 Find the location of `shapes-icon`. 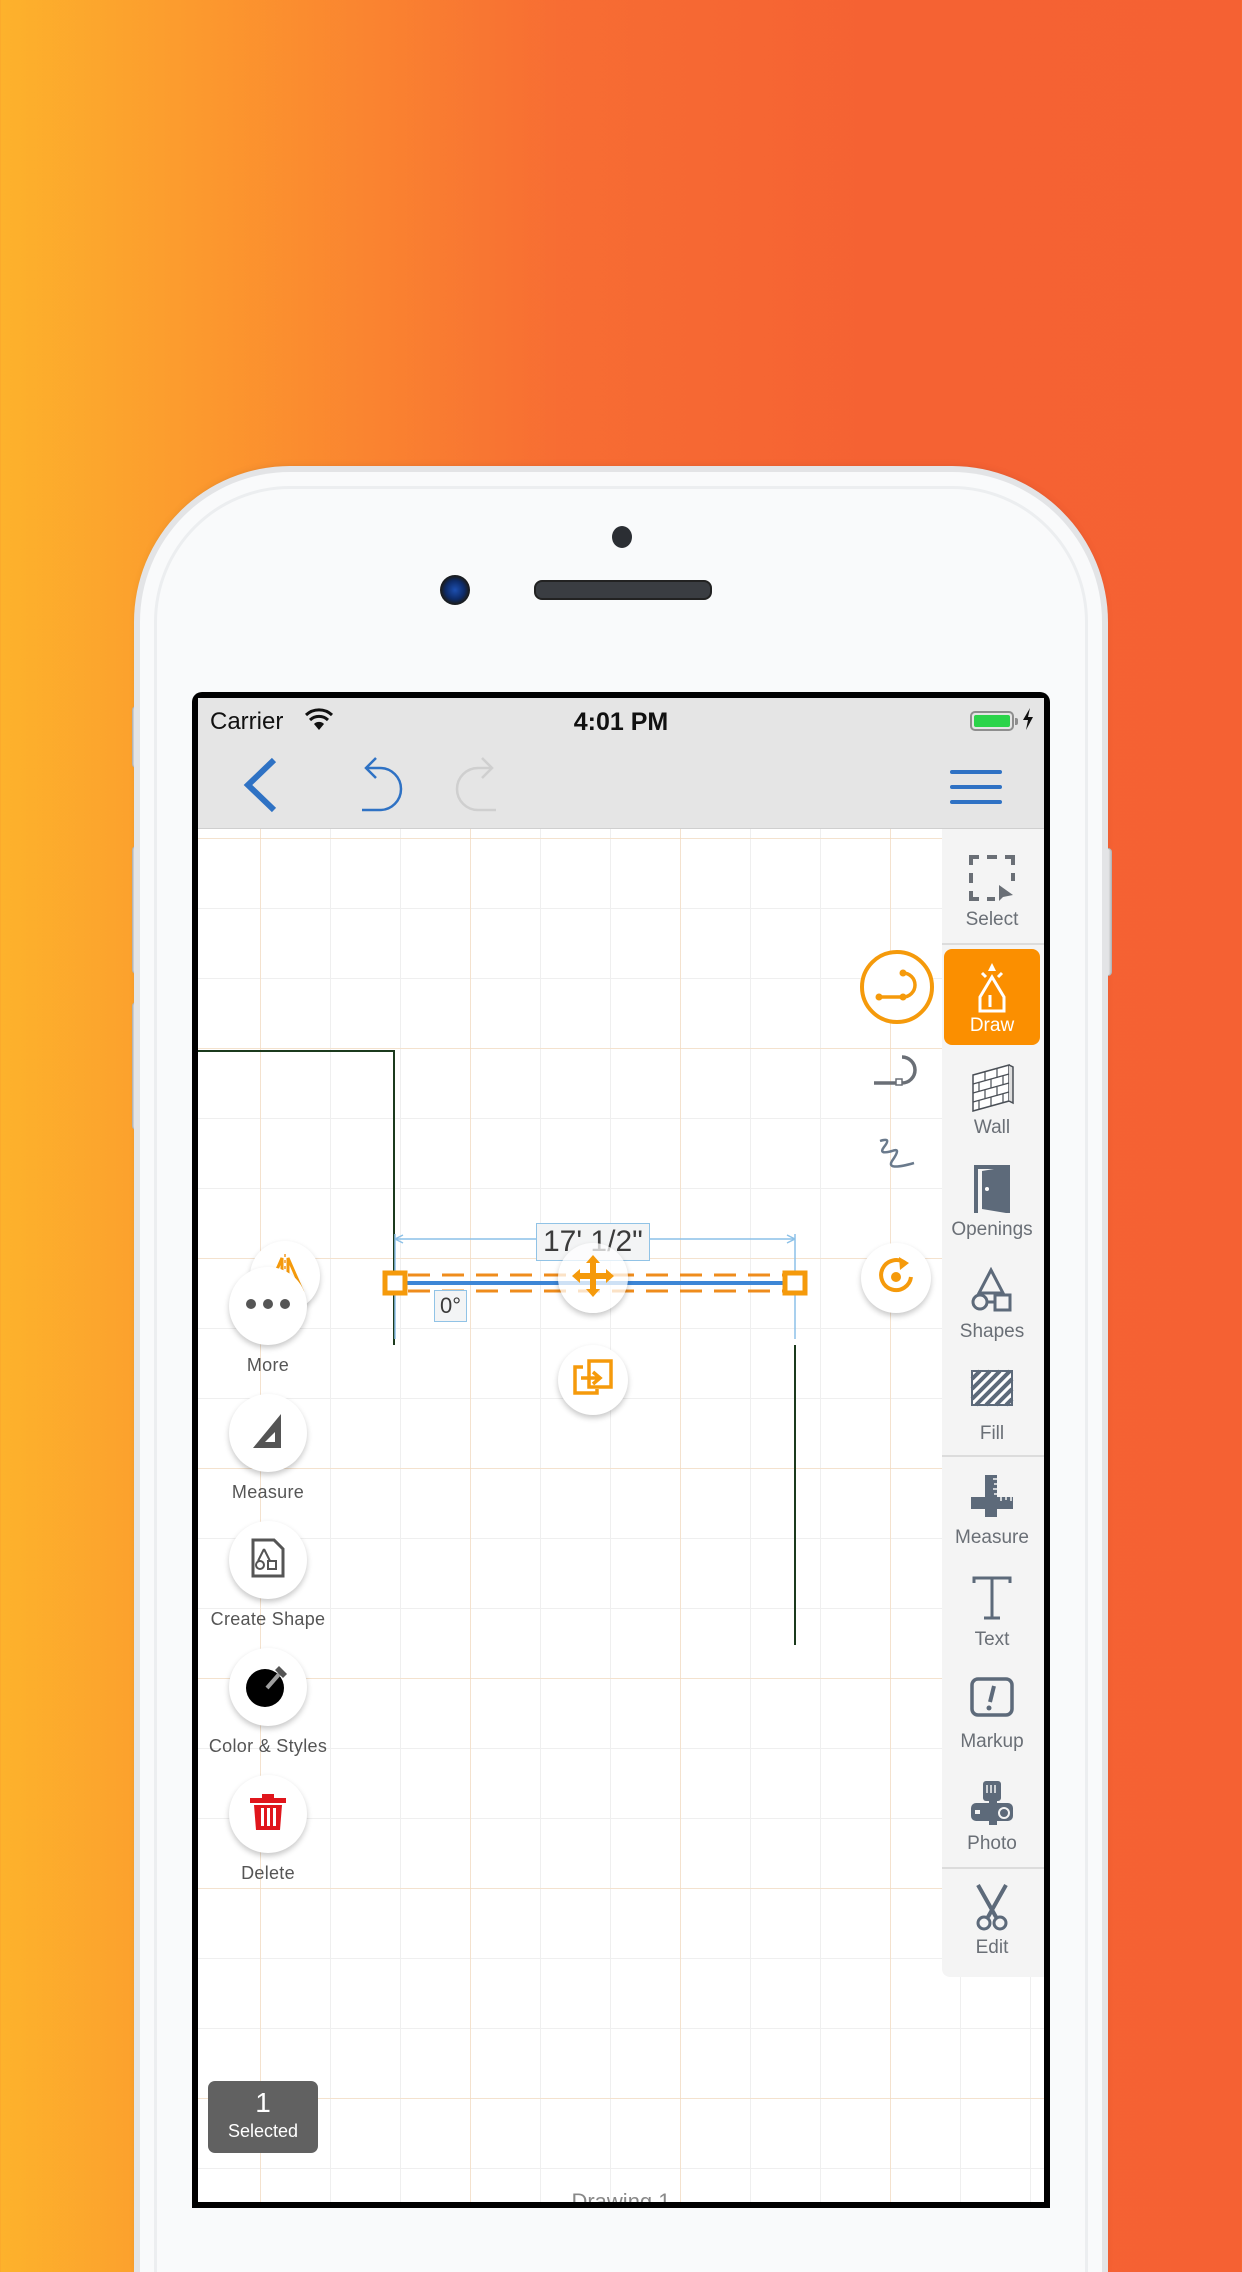

shapes-icon is located at coordinates (992, 1291).